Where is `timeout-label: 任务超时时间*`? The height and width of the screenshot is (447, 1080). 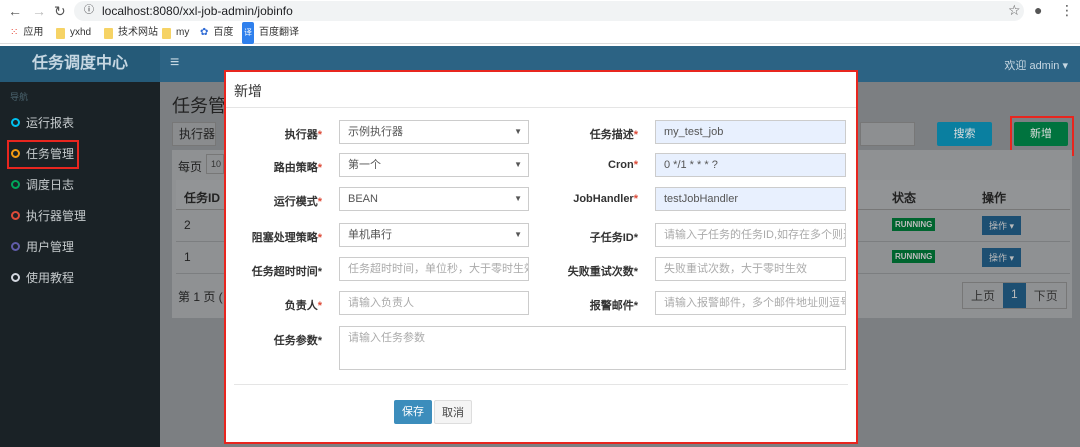 timeout-label: 任务超时时间* is located at coordinates (286, 272).